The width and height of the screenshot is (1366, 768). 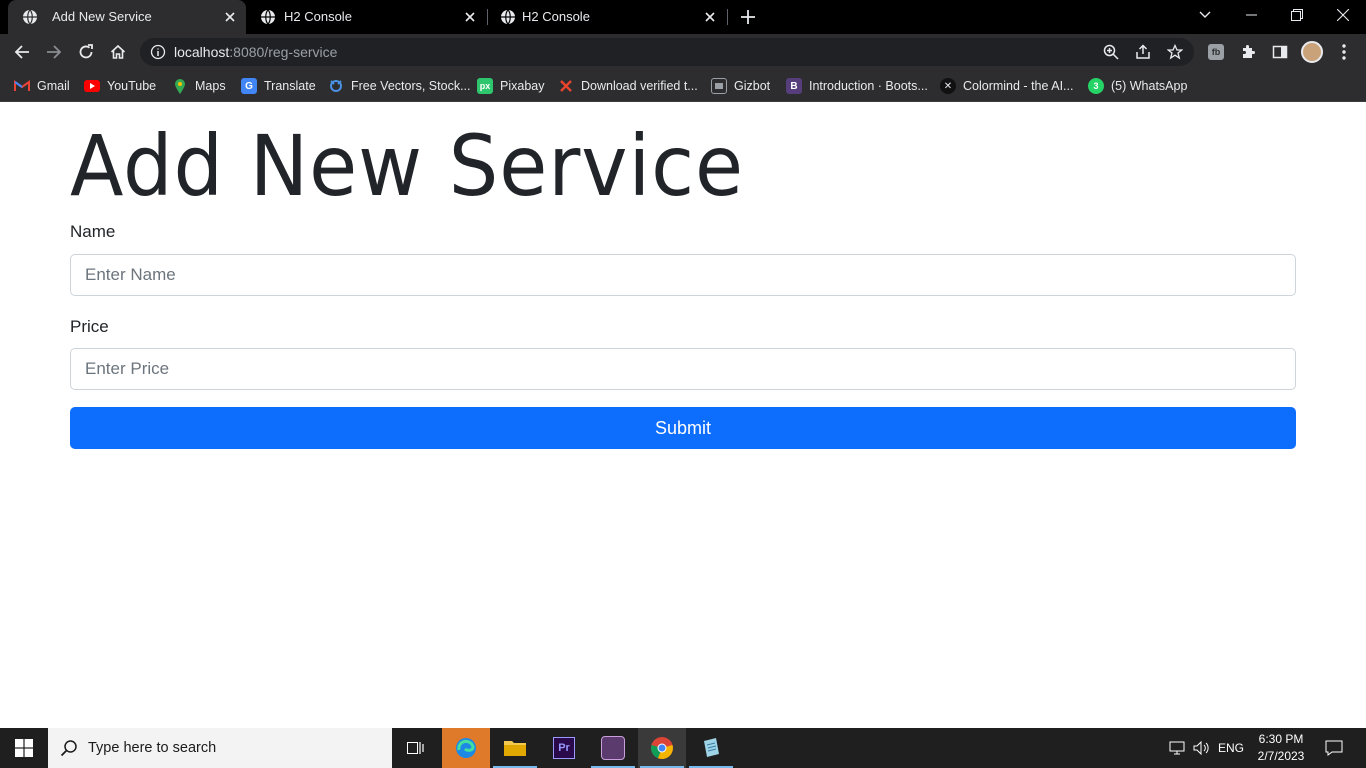 I want to click on whatsapp-icon: 3, so click(x=1096, y=86).